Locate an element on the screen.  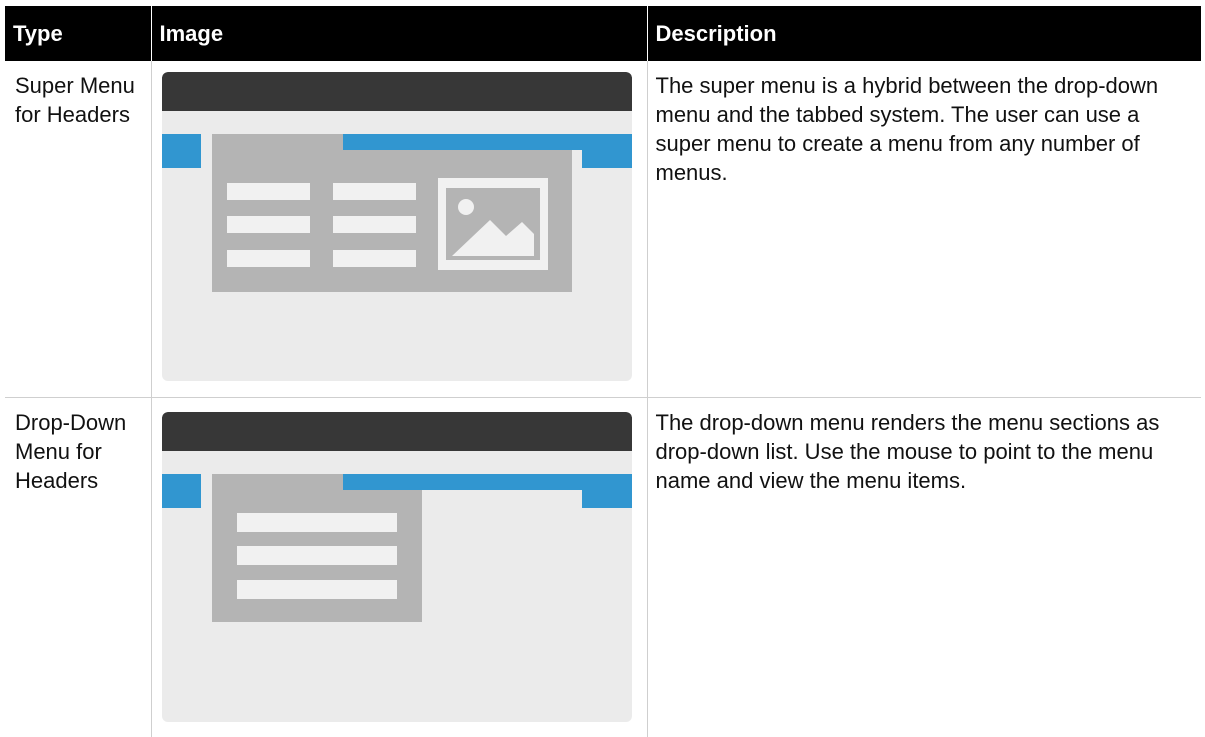
table-header-row: Type Image Description is located at coordinates (603, 33).